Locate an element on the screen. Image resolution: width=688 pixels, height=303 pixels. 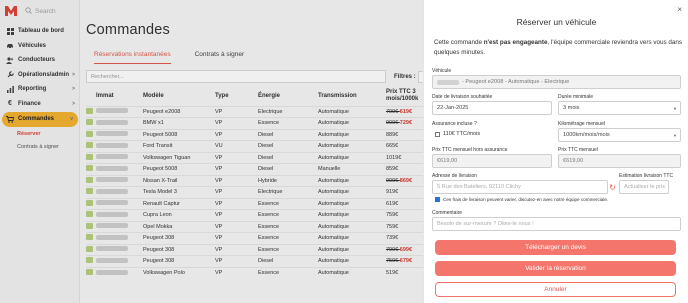
search-placeholder: Search is located at coordinates (45, 11).